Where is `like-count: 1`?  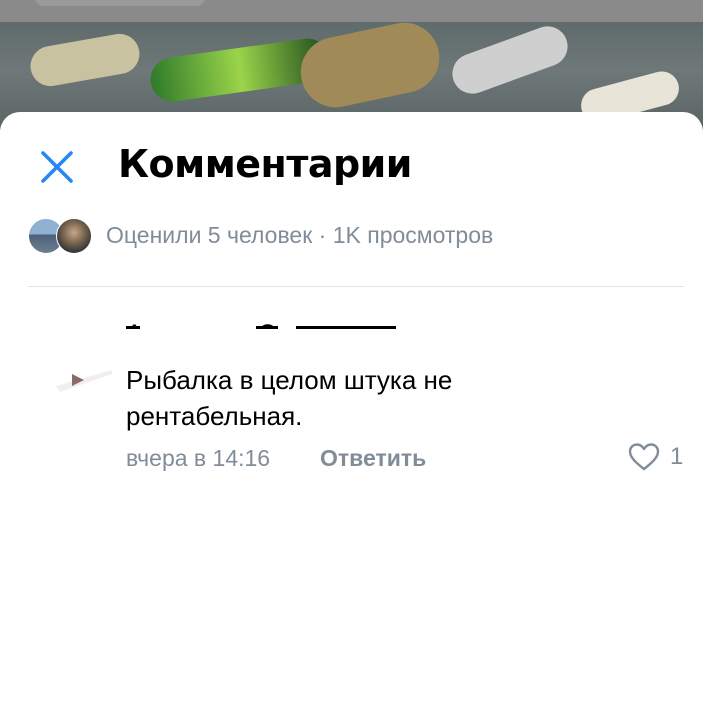
like-count: 1 is located at coordinates (677, 456).